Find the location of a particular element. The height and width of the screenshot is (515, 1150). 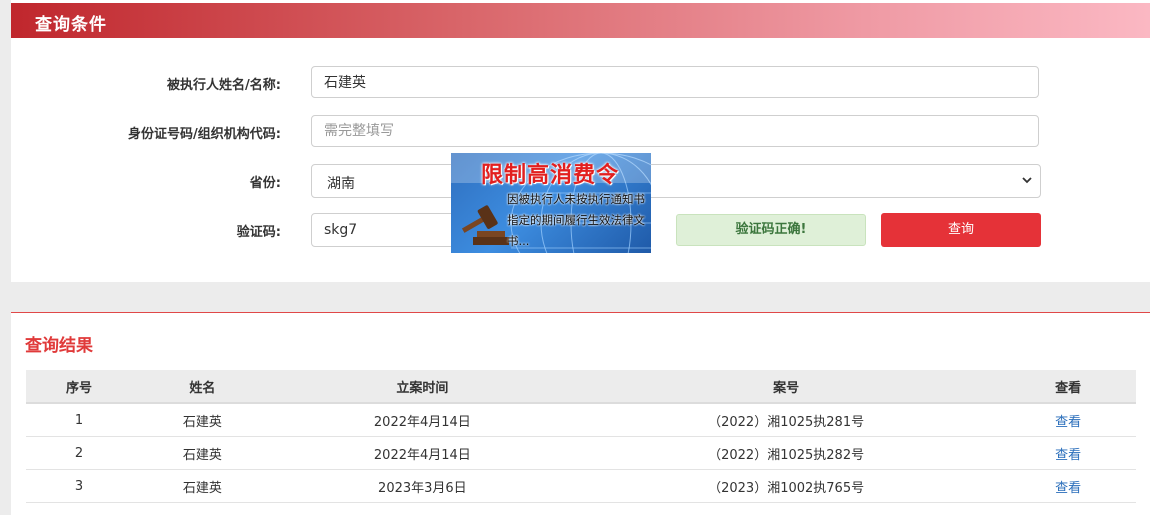

column-header: 立案时间 is located at coordinates (422, 387).